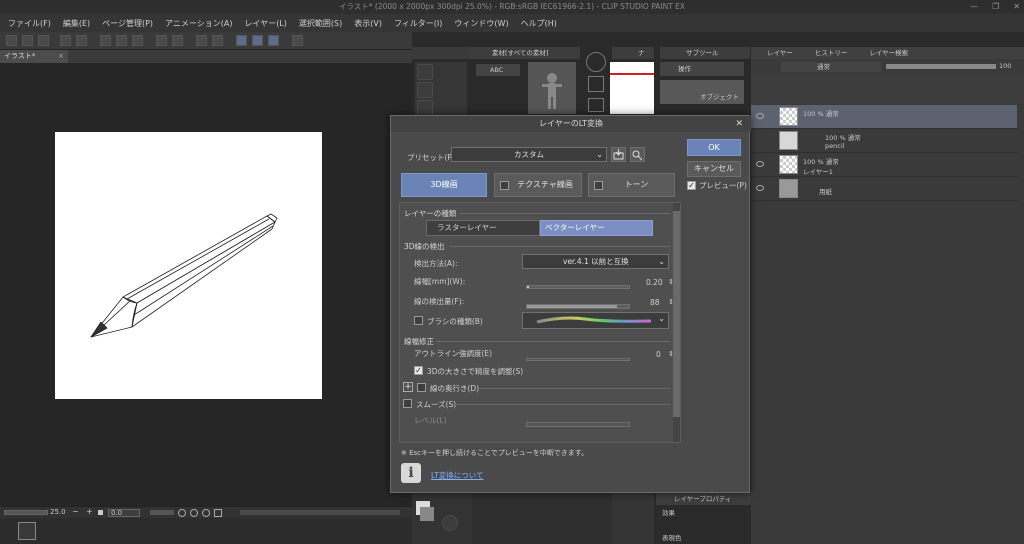  Describe the element at coordinates (217, 40) in the screenshot. I see `snap-special-ruler-icon` at that location.